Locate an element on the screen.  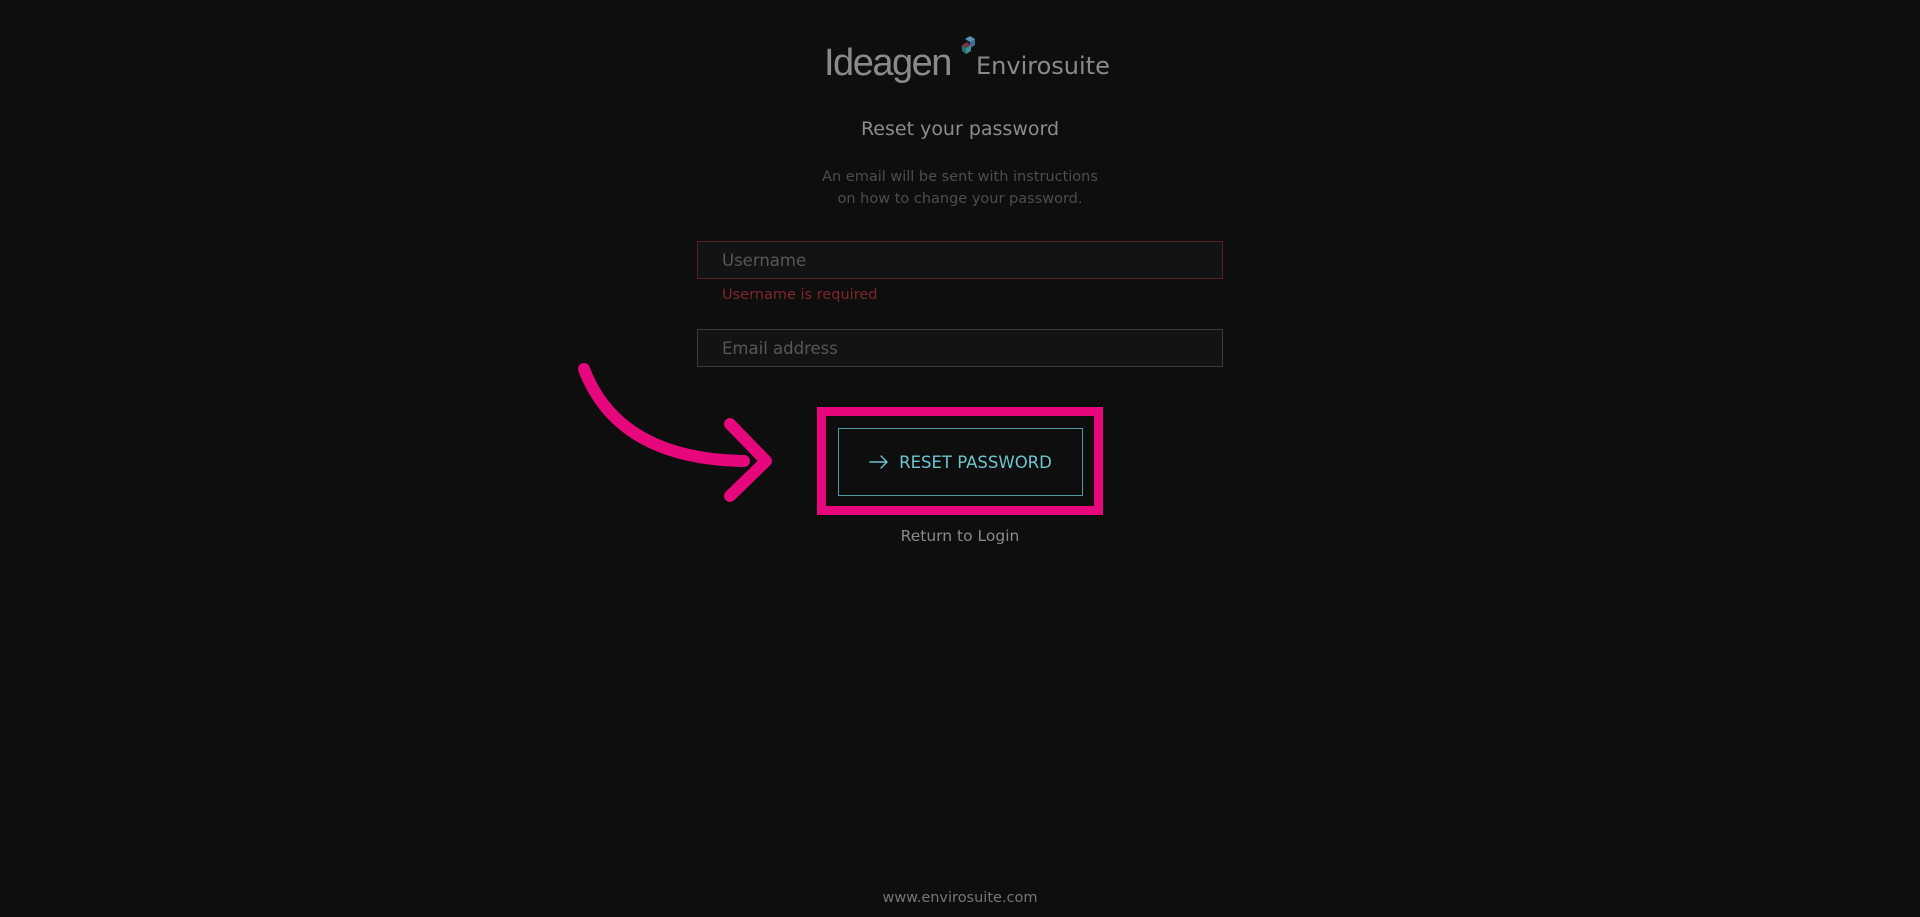
reset-password-label: RESET PASSWORD is located at coordinates (975, 462).